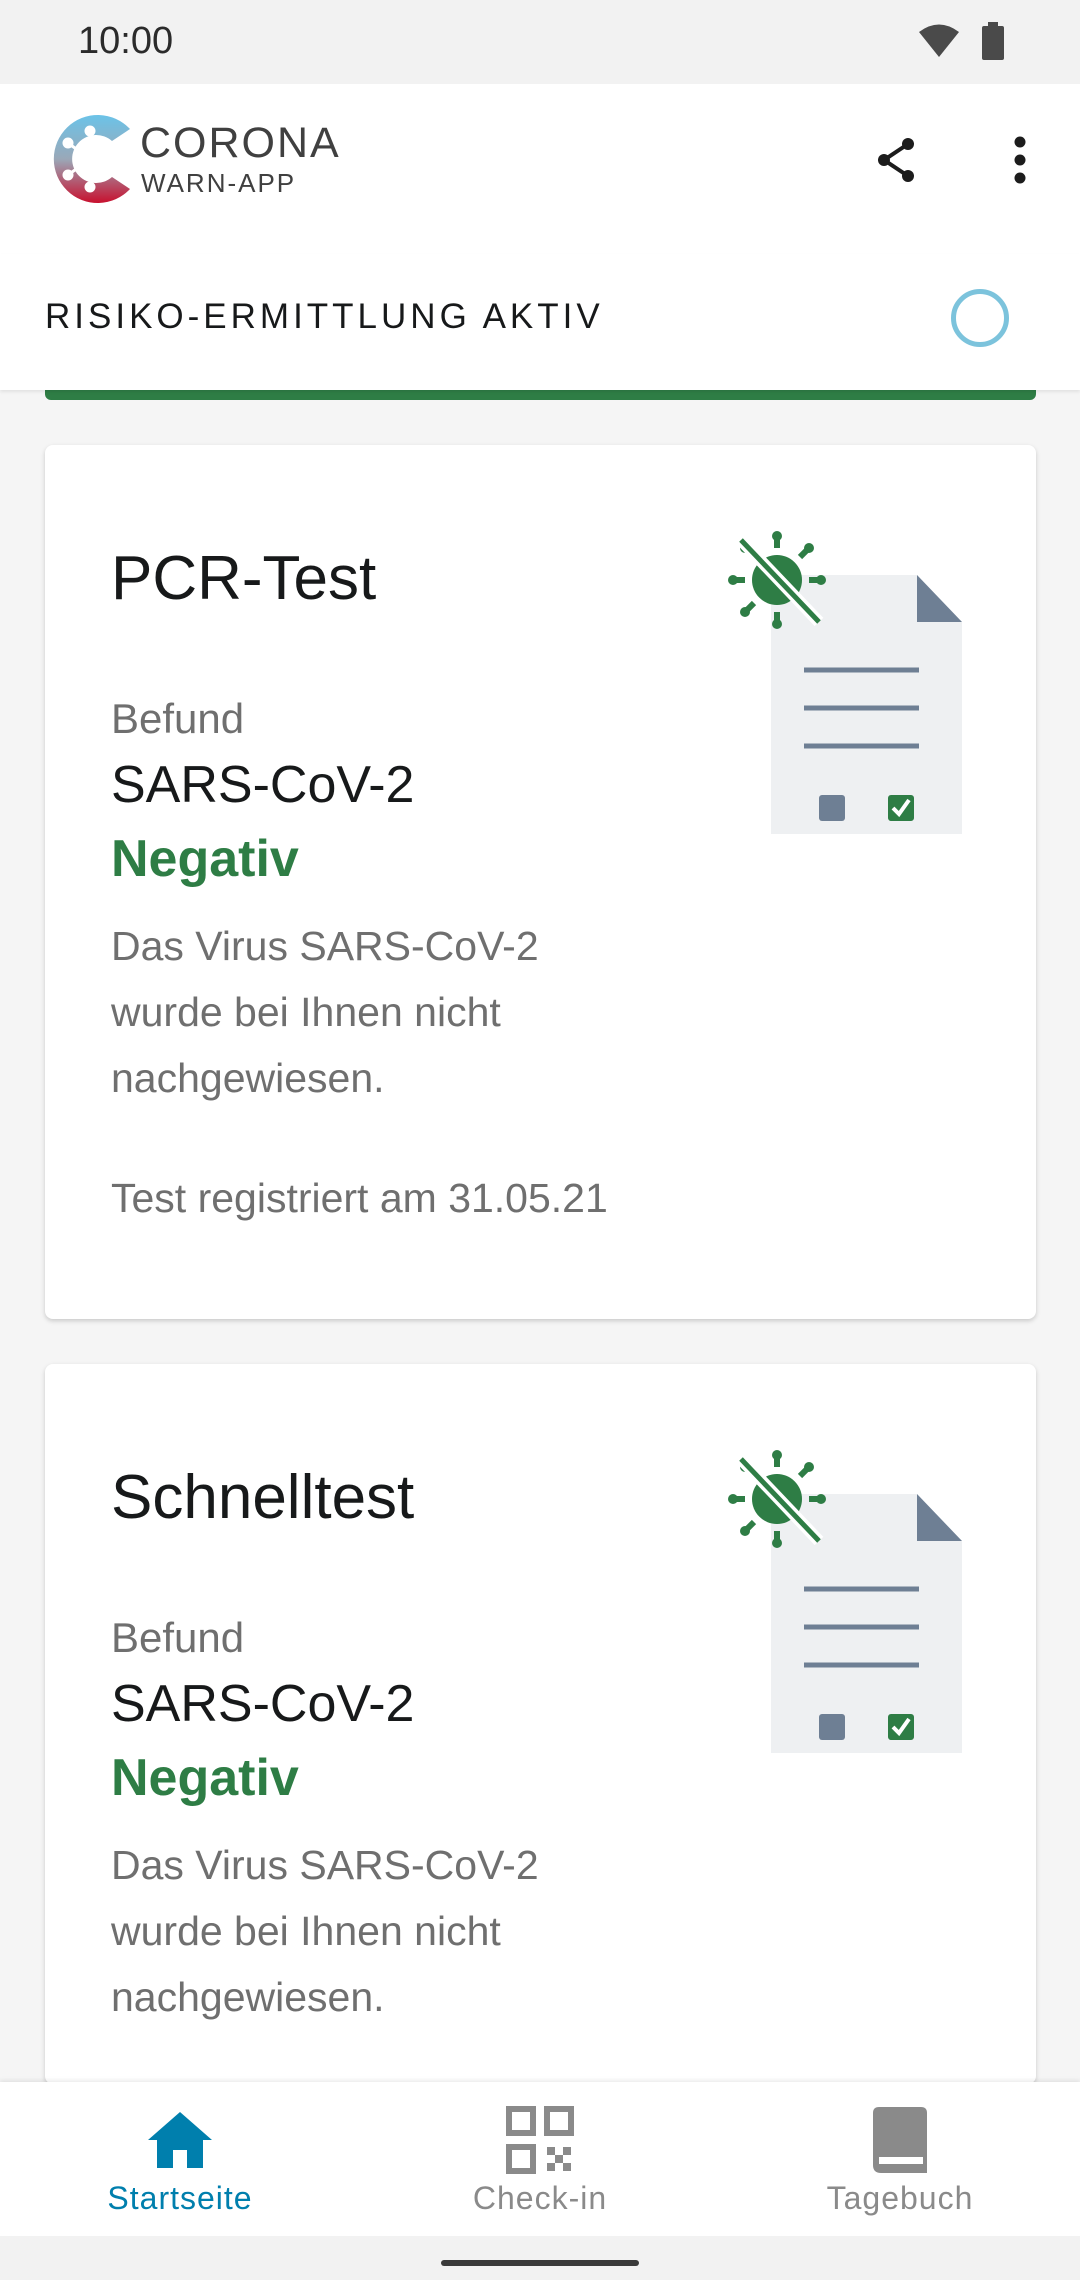  I want to click on loading-spinner-icon, so click(980, 318).